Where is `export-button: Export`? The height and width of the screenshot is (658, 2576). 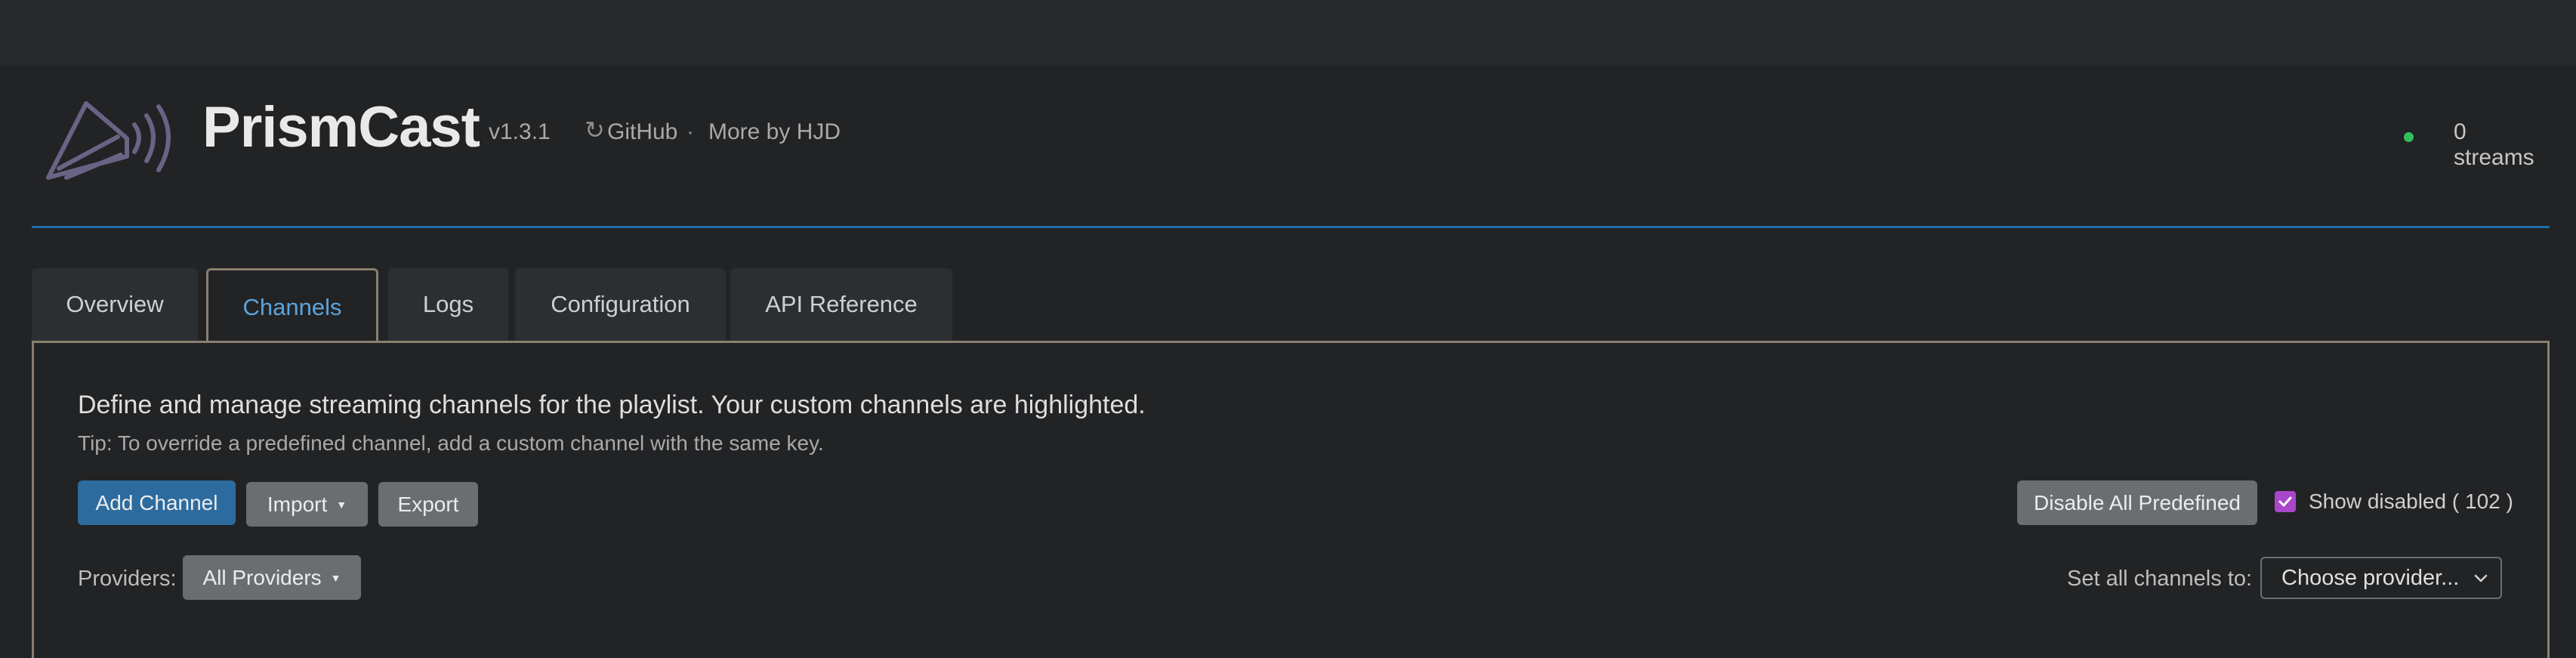
export-button: Export is located at coordinates (428, 504).